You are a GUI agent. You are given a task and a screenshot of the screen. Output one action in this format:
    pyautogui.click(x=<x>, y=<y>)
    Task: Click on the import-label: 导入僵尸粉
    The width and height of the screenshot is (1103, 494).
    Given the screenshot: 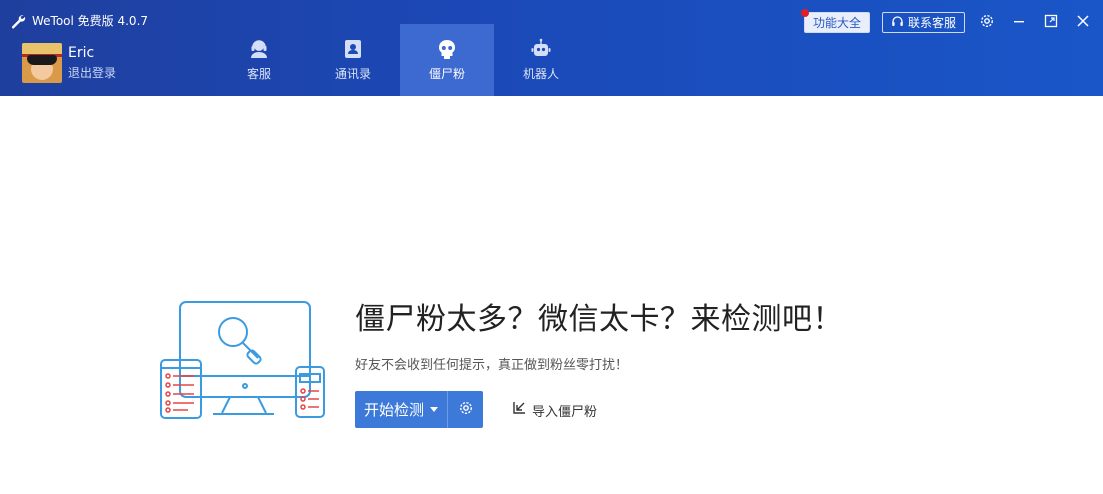 What is the action you would take?
    pyautogui.click(x=565, y=412)
    